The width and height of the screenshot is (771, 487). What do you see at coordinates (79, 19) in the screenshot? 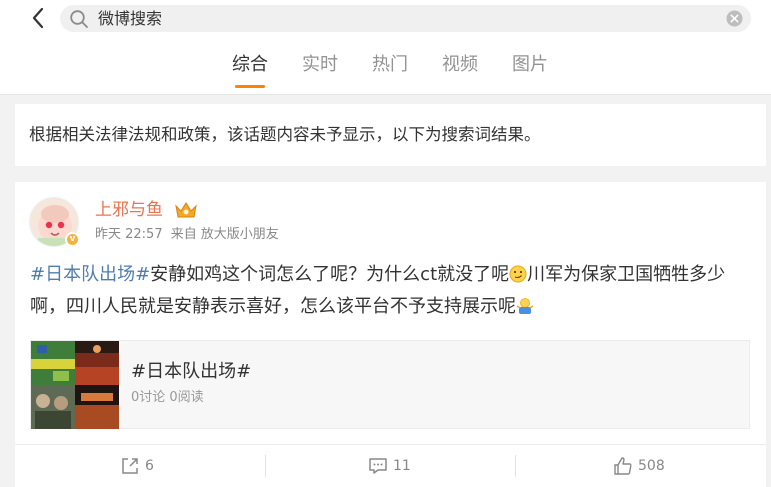
I see `search-icon` at bounding box center [79, 19].